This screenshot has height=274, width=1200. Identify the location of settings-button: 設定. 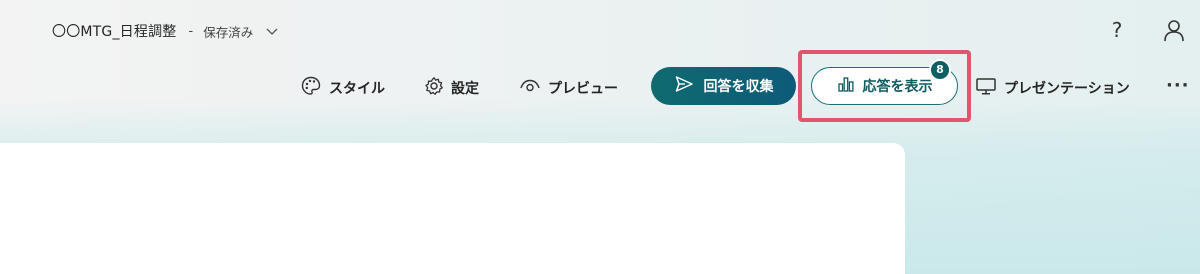
(451, 88).